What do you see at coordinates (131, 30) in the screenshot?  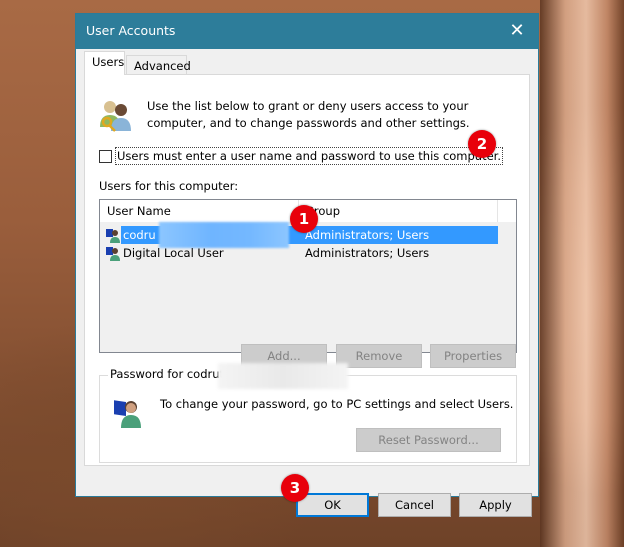 I see `window-title: User Accounts` at bounding box center [131, 30].